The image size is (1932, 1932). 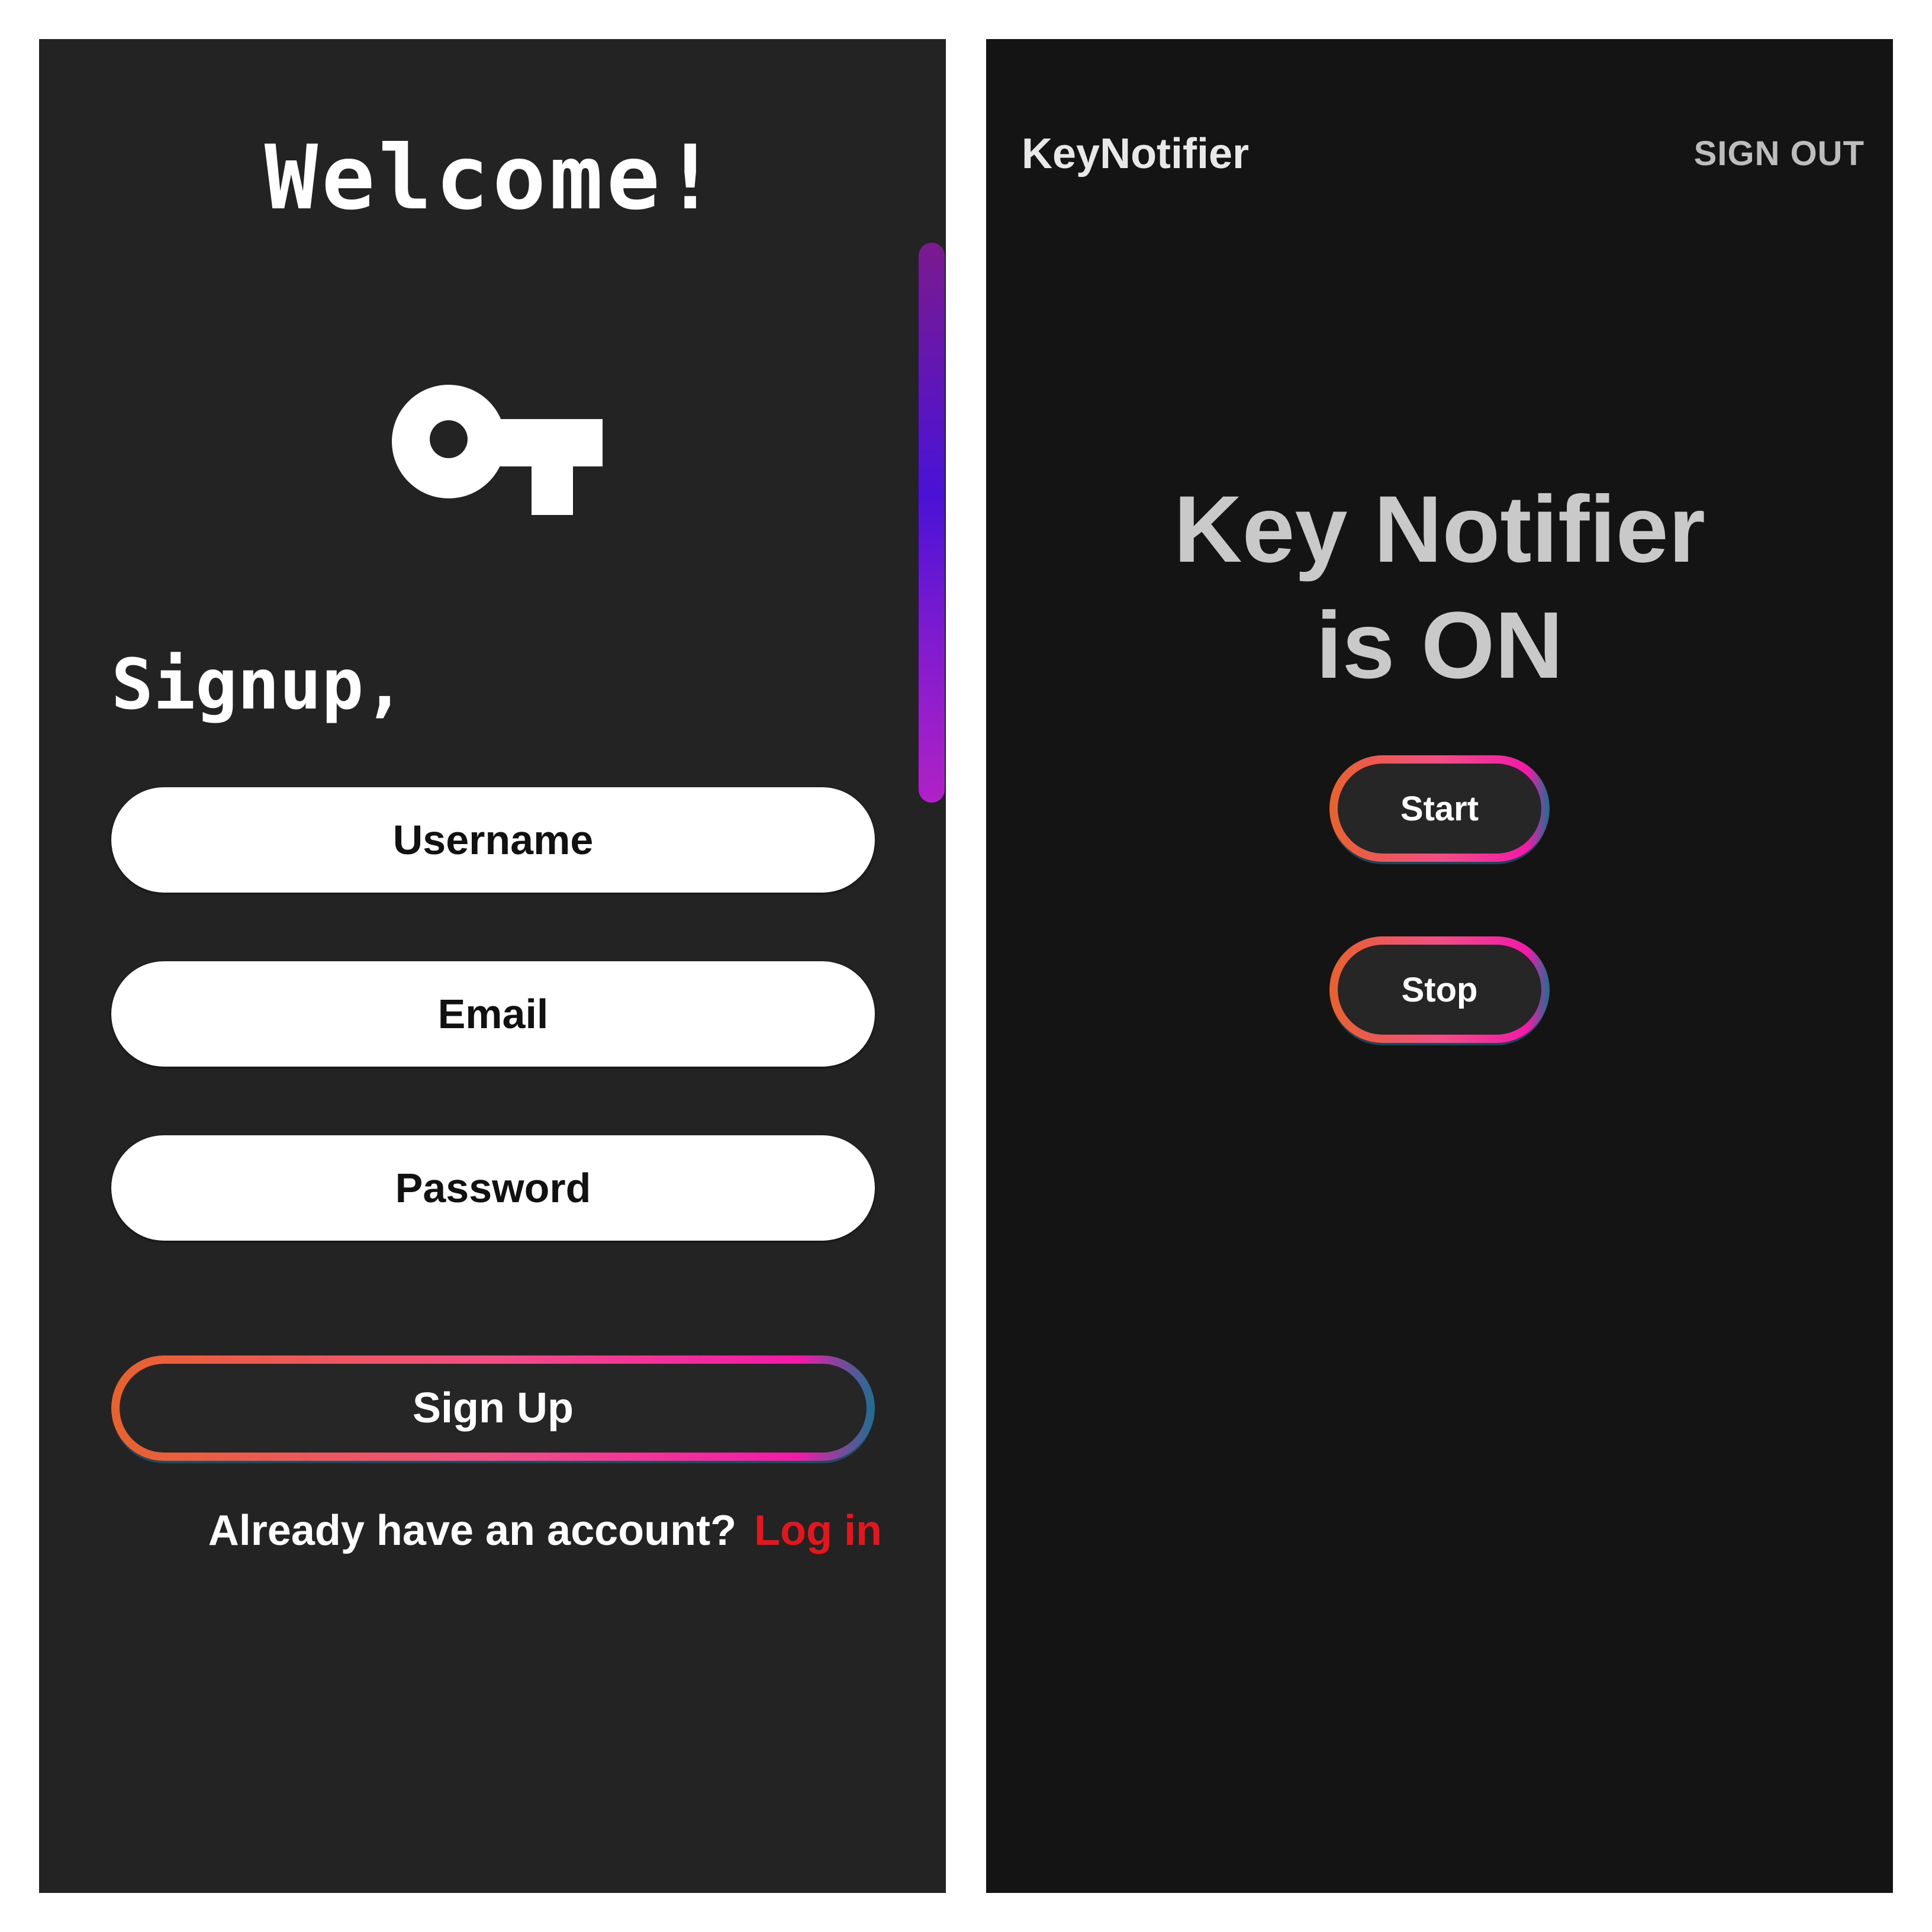 I want to click on email-field: Email, so click(x=493, y=1014).